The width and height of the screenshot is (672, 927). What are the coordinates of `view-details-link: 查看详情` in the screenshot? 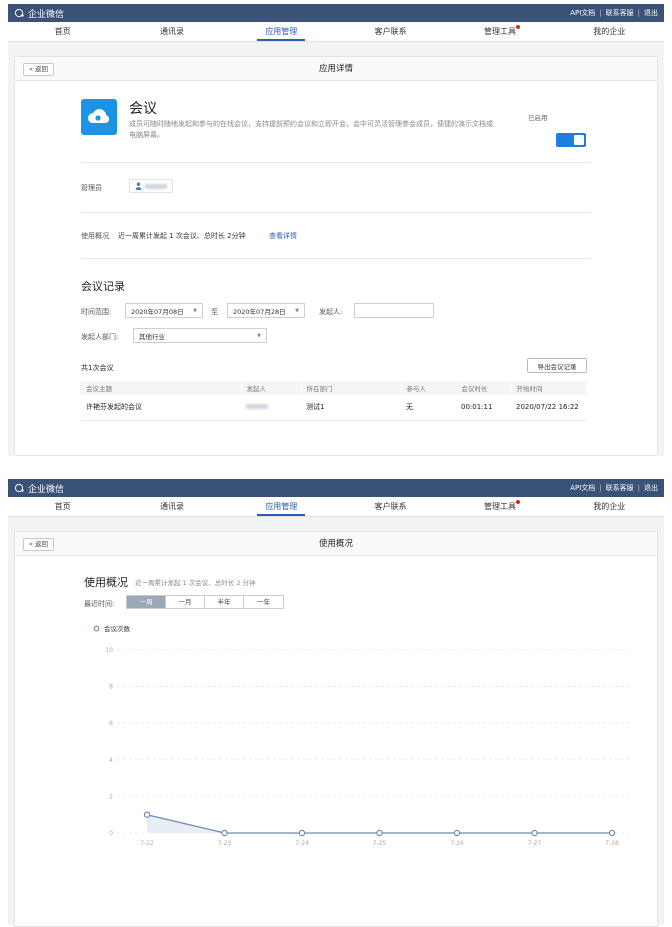 It's located at (283, 236).